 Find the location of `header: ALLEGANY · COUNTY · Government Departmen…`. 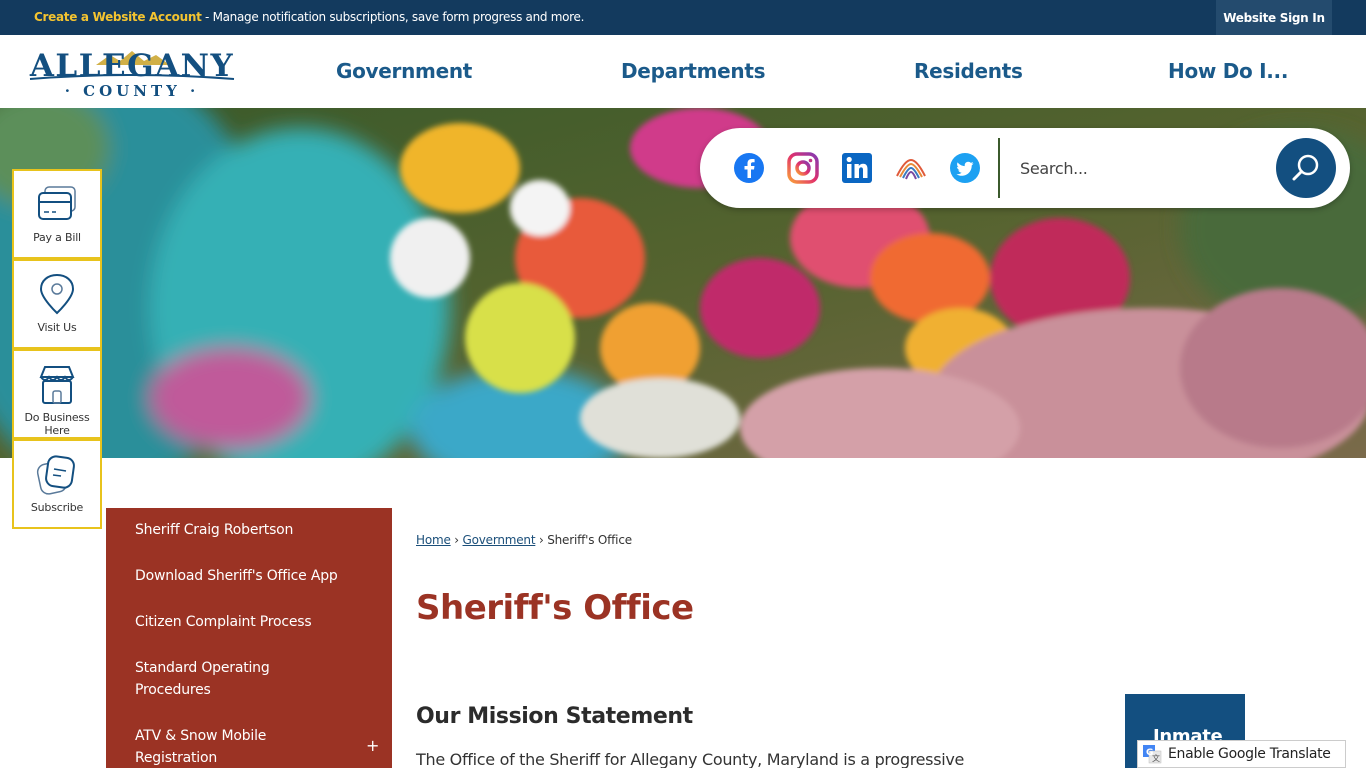

header: ALLEGANY · COUNTY · Government Departmen… is located at coordinates (683, 71).